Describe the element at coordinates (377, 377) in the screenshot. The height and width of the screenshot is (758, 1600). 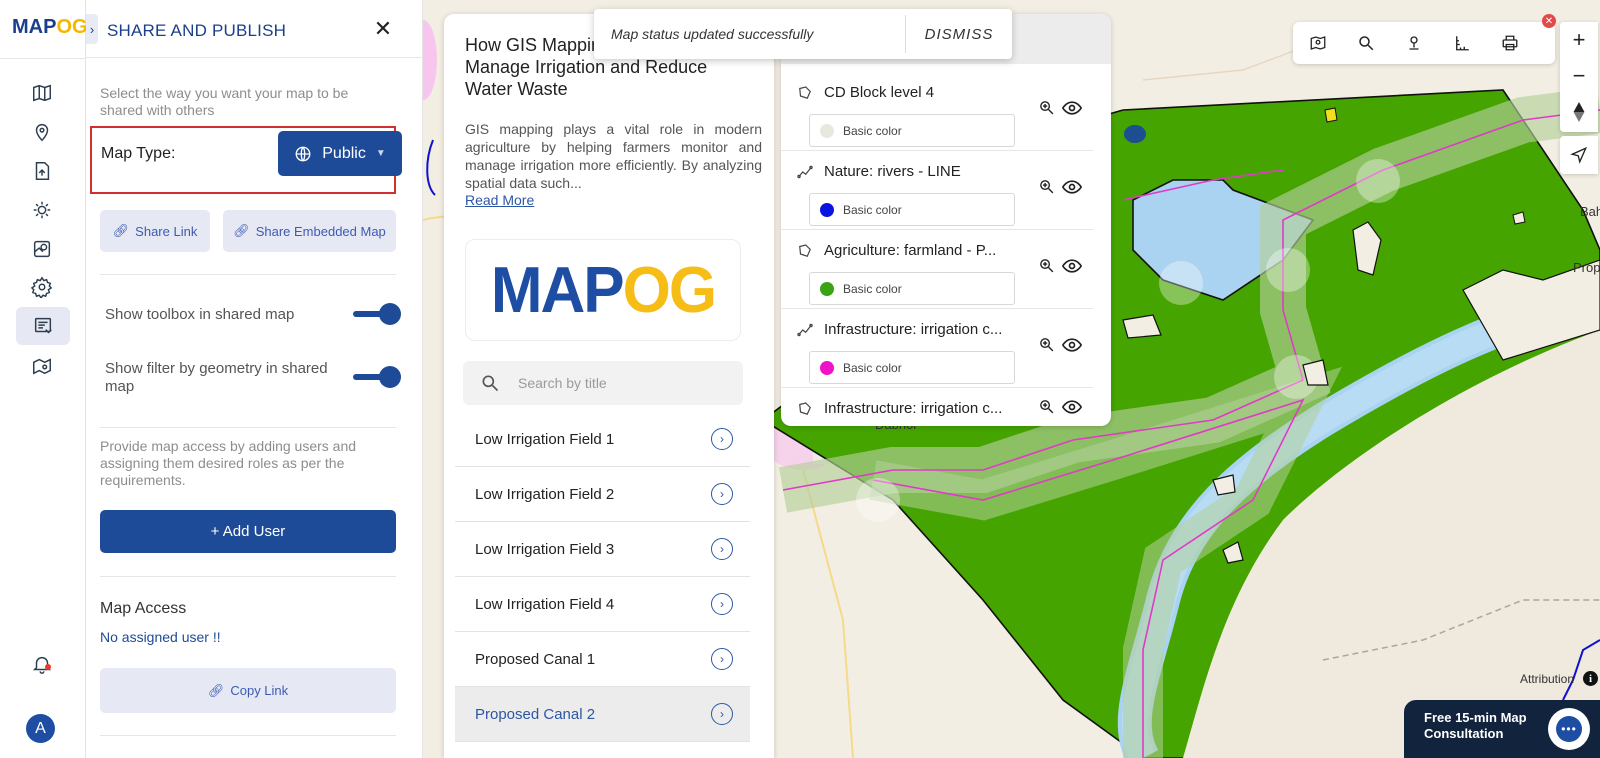
I see `filter-geometry-toggle` at that location.